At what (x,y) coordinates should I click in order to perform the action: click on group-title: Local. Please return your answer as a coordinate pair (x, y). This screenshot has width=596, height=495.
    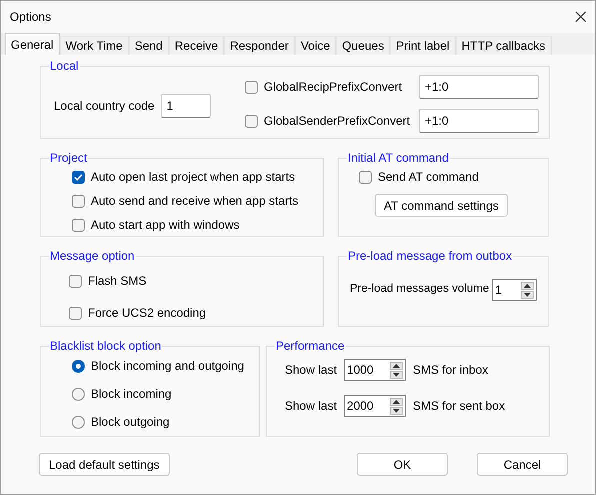
    Looking at the image, I should click on (64, 66).